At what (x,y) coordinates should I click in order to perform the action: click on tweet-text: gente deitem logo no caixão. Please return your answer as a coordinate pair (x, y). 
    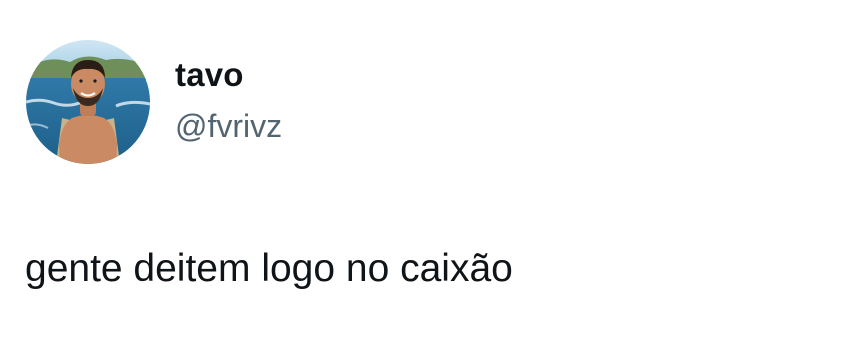
    Looking at the image, I should click on (269, 268).